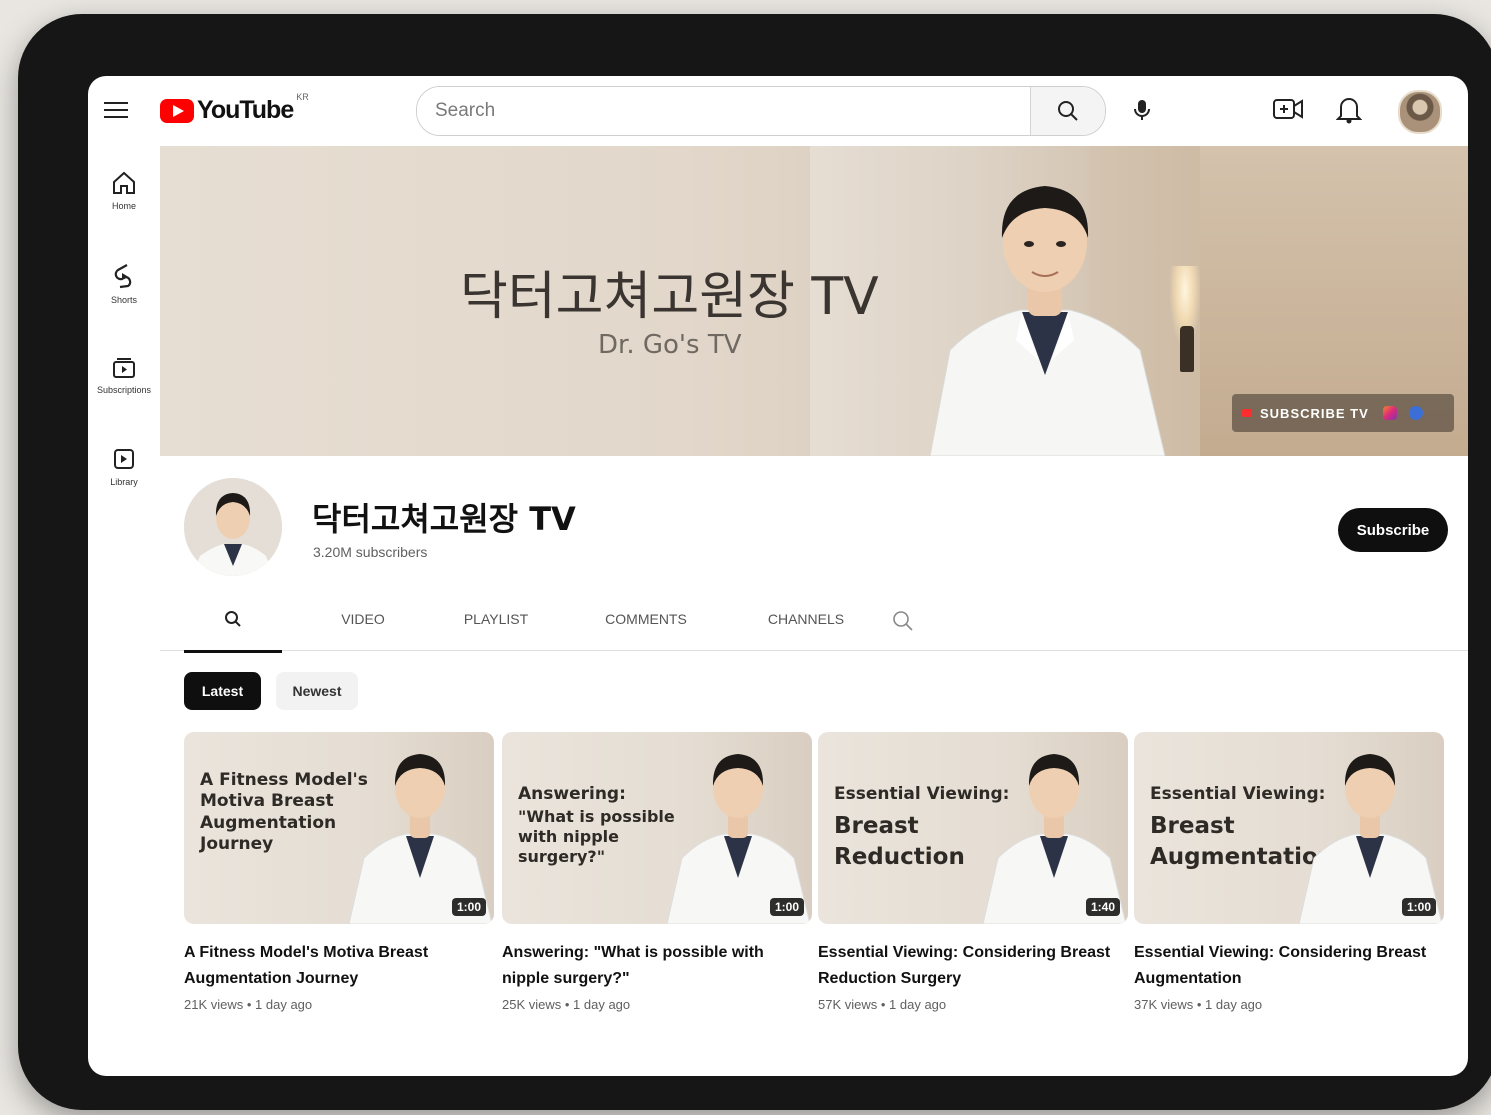  I want to click on channel-tabs: VIDEO PLAYLIST COMMENTS CHANNELS, so click(814, 624).